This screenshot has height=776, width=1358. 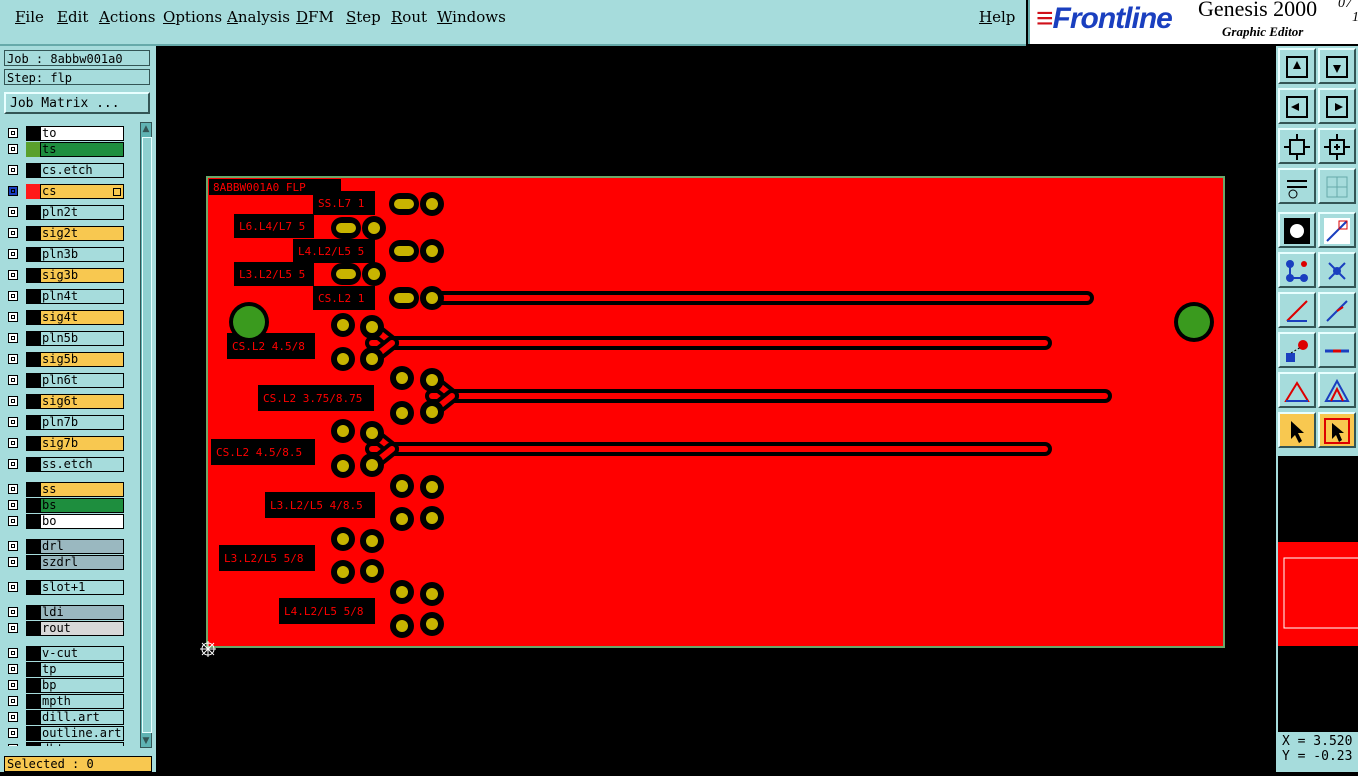 I want to click on layer-row-to: to, so click(x=65, y=133).